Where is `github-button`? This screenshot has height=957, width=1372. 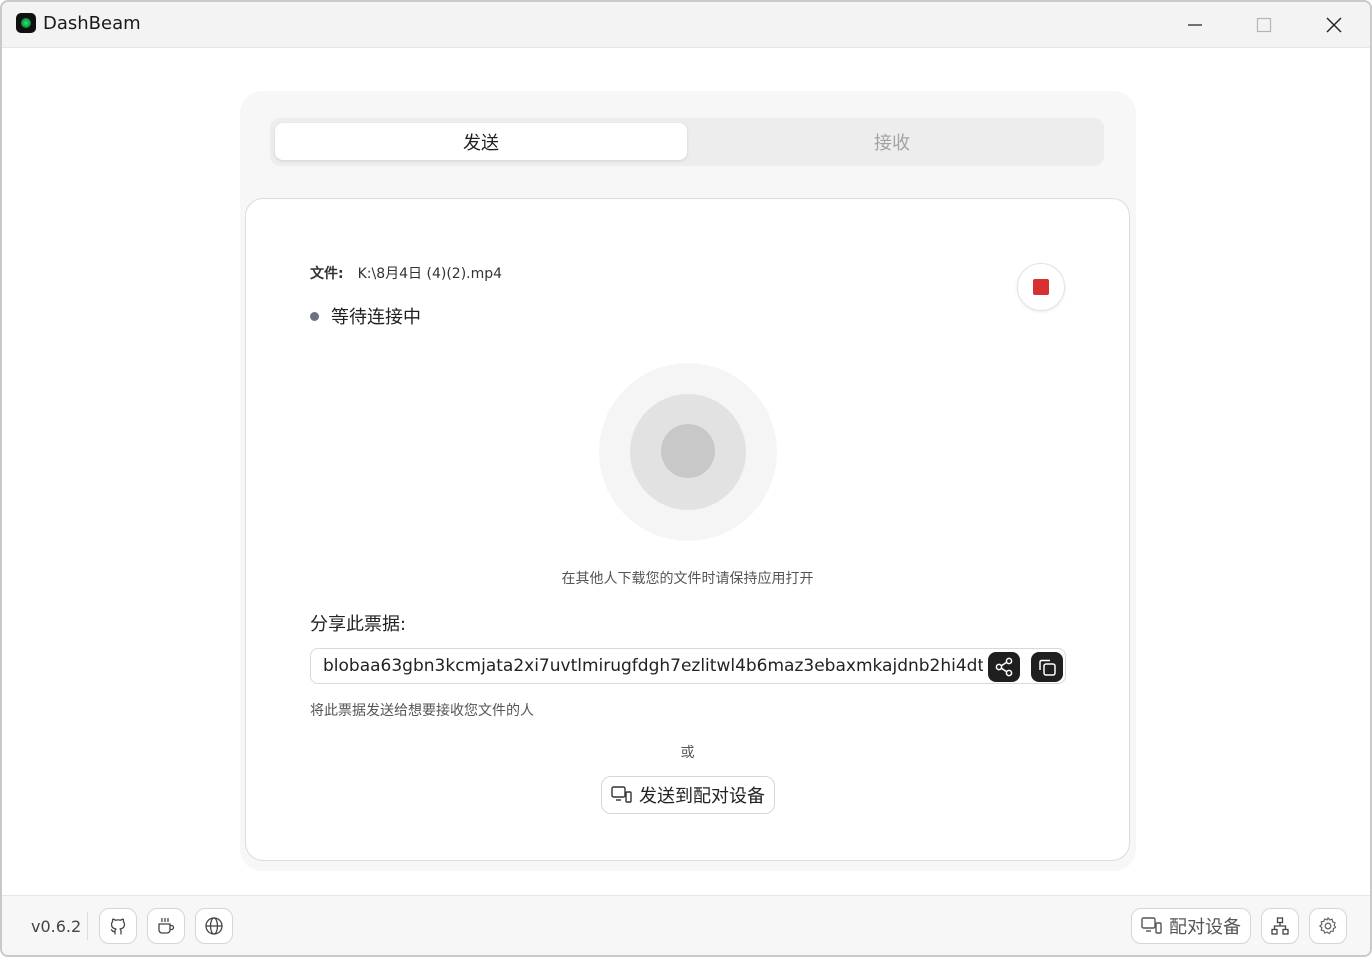
github-button is located at coordinates (118, 926).